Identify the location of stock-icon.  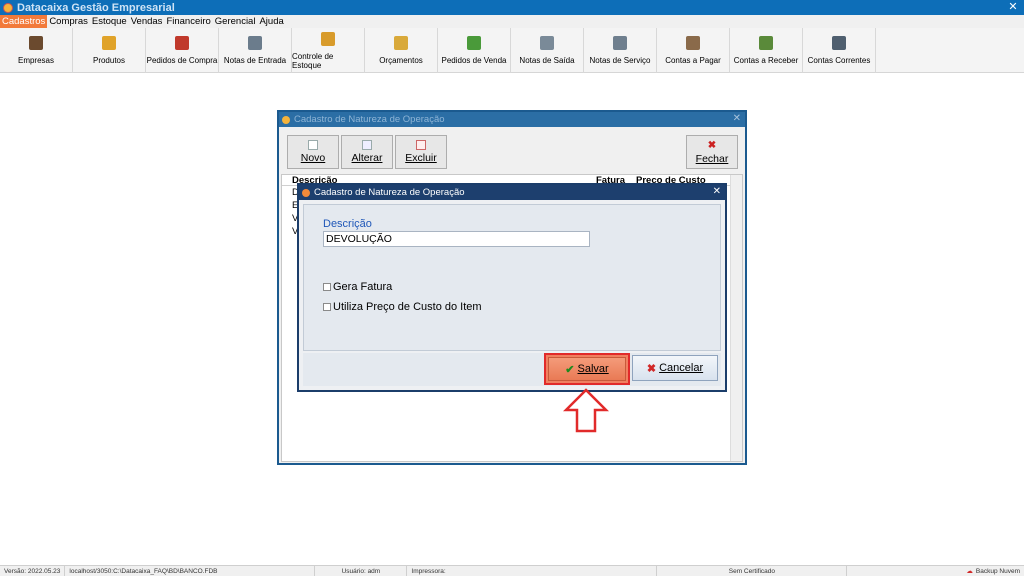
(328, 38).